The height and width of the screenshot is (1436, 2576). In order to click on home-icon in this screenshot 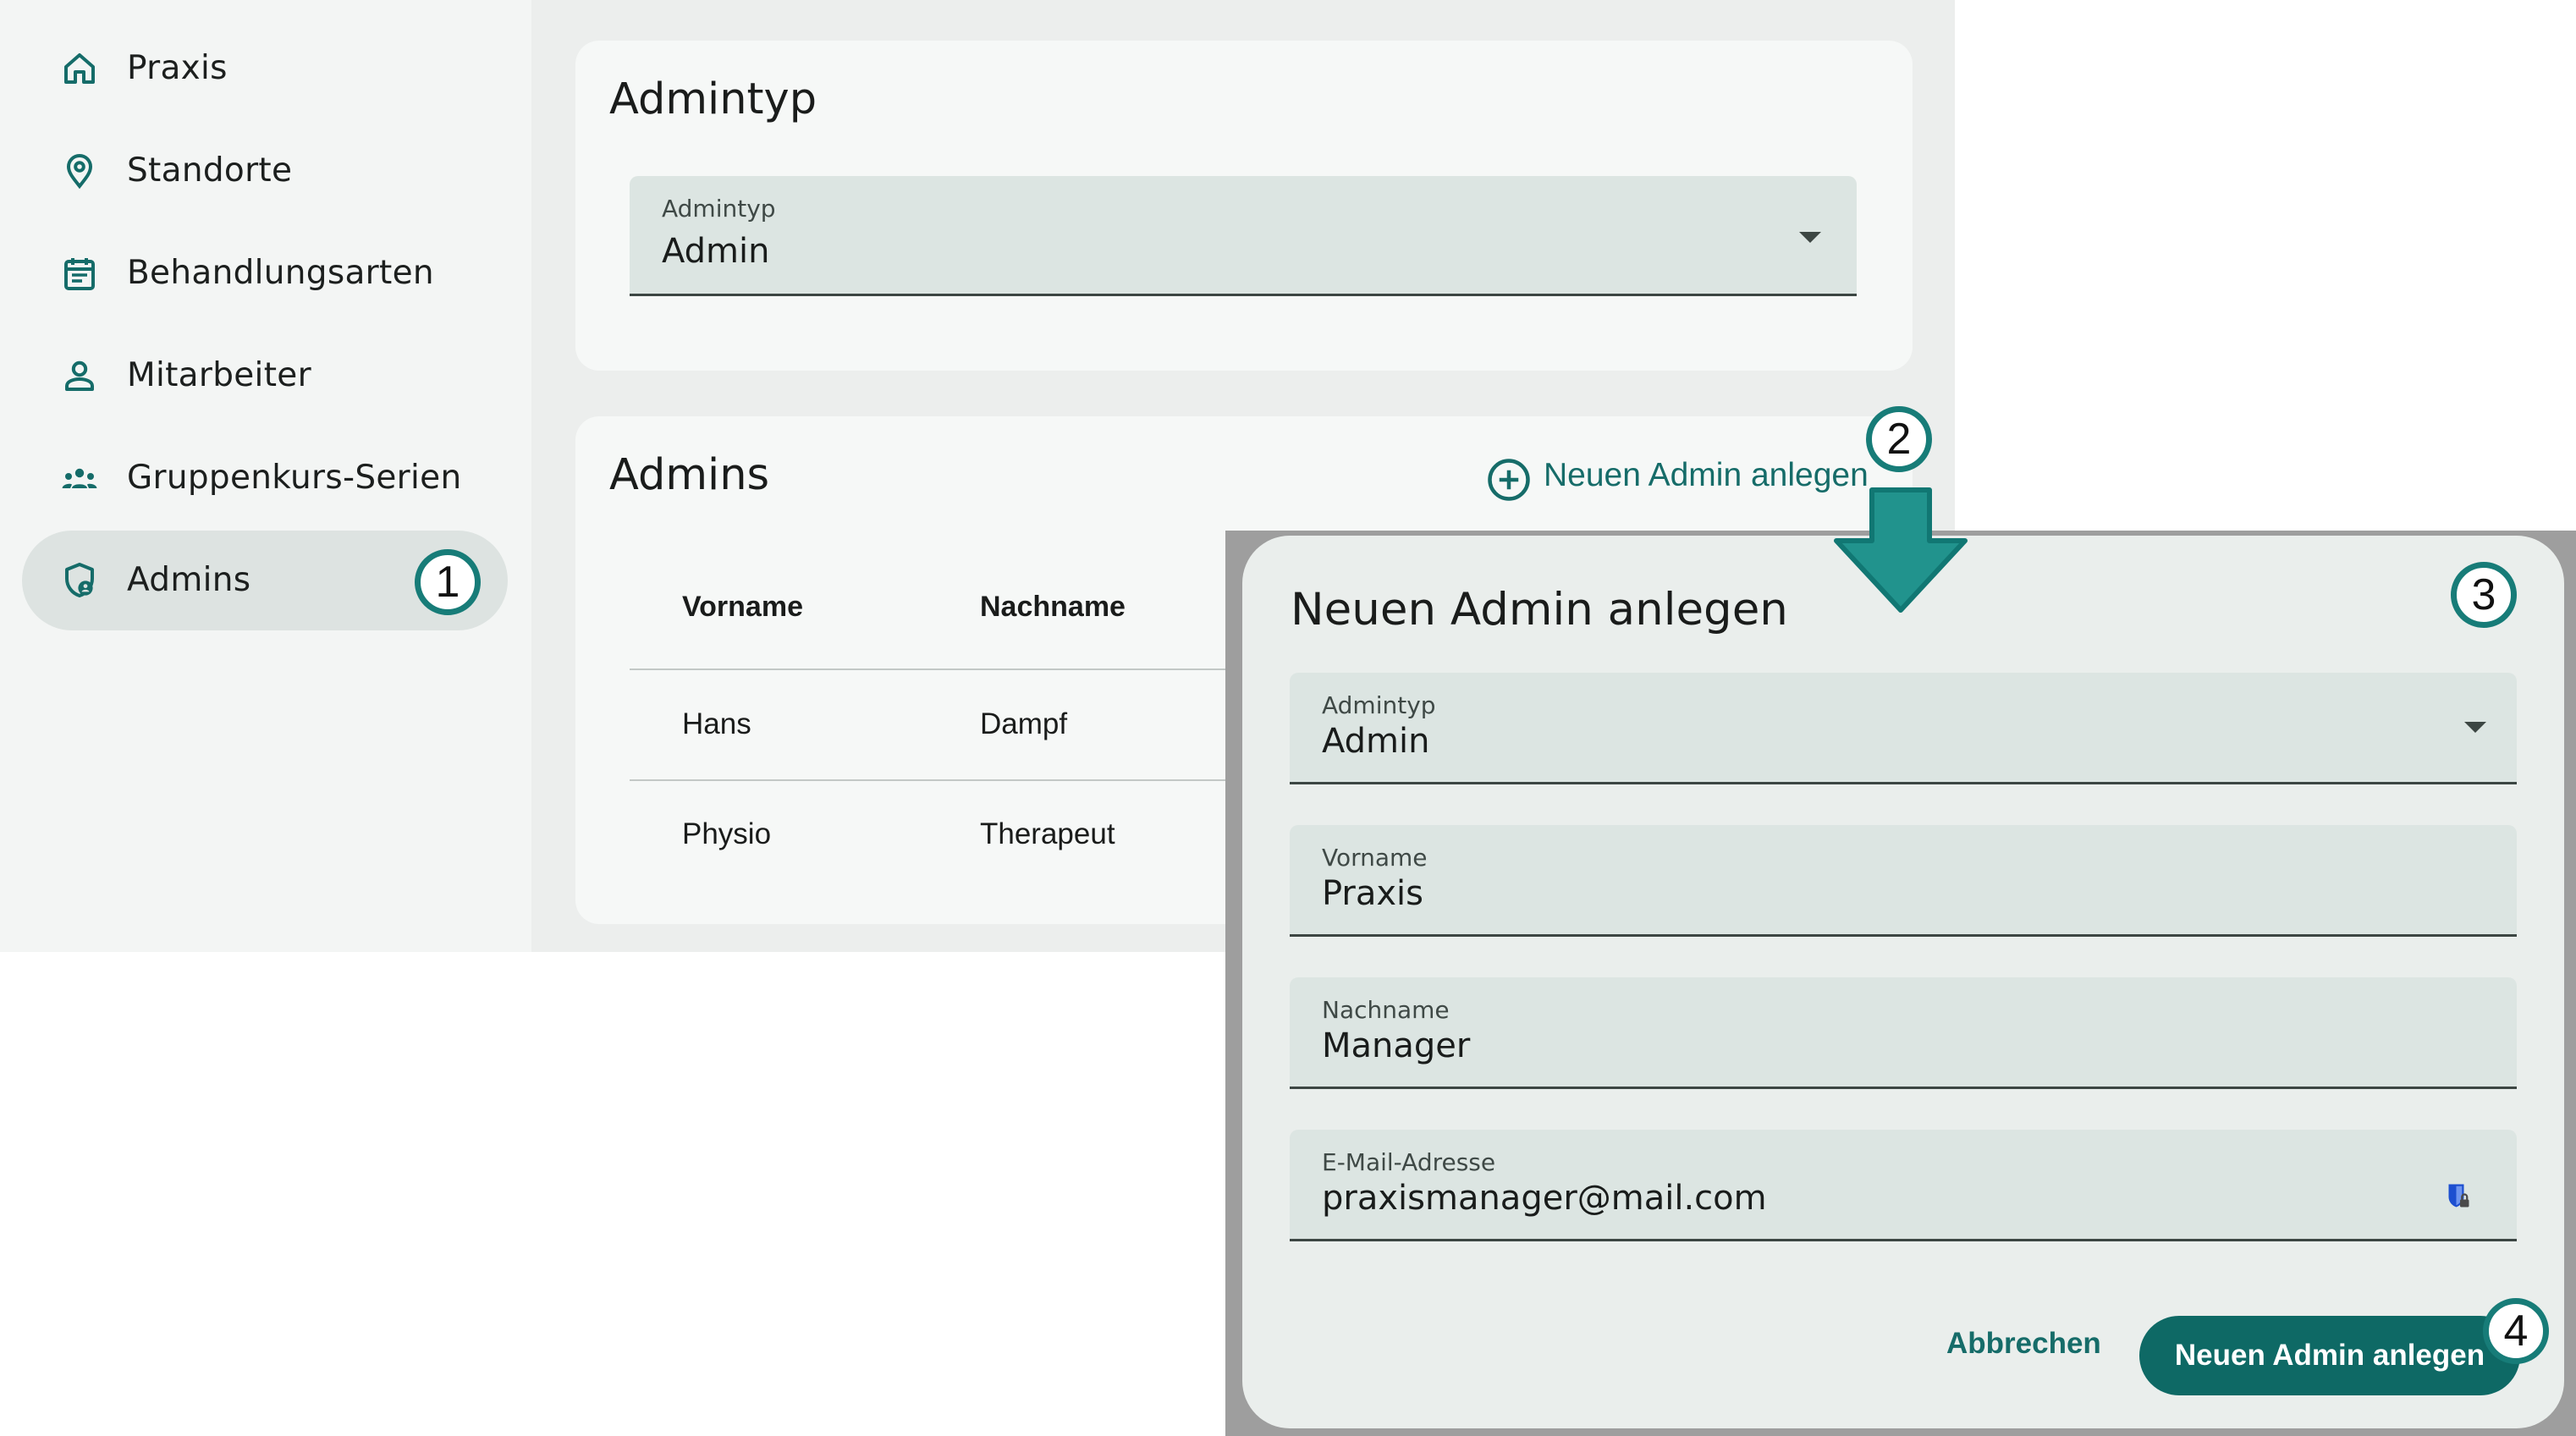, I will do `click(79, 68)`.